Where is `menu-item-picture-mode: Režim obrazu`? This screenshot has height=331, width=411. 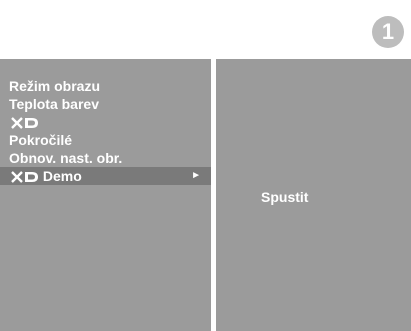 menu-item-picture-mode: Režim obrazu is located at coordinates (105, 86).